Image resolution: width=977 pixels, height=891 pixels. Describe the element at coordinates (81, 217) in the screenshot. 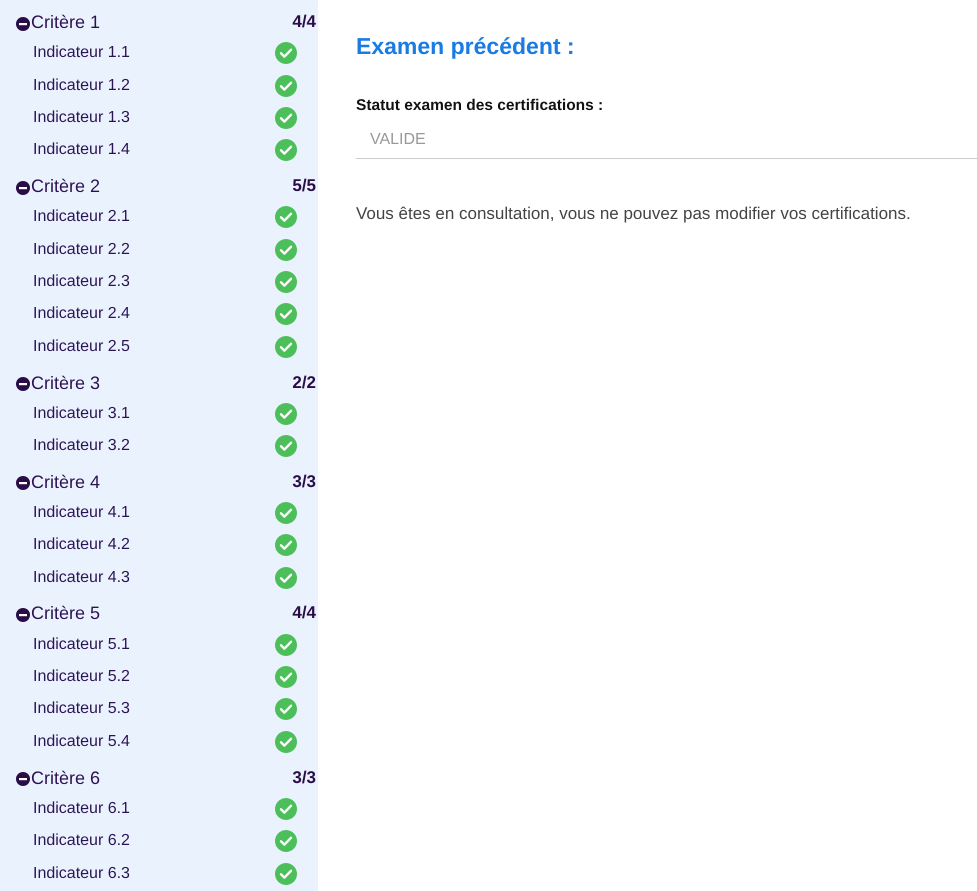

I see `indicator-link: Indicateur 2.1` at that location.